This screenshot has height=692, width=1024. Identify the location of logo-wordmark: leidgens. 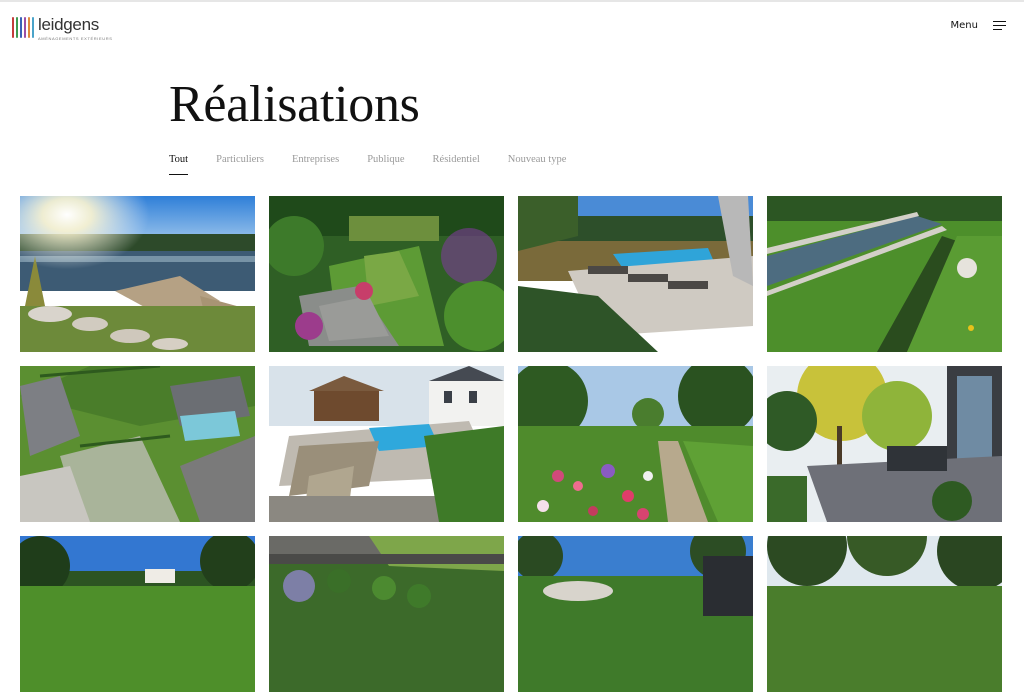
(68, 24).